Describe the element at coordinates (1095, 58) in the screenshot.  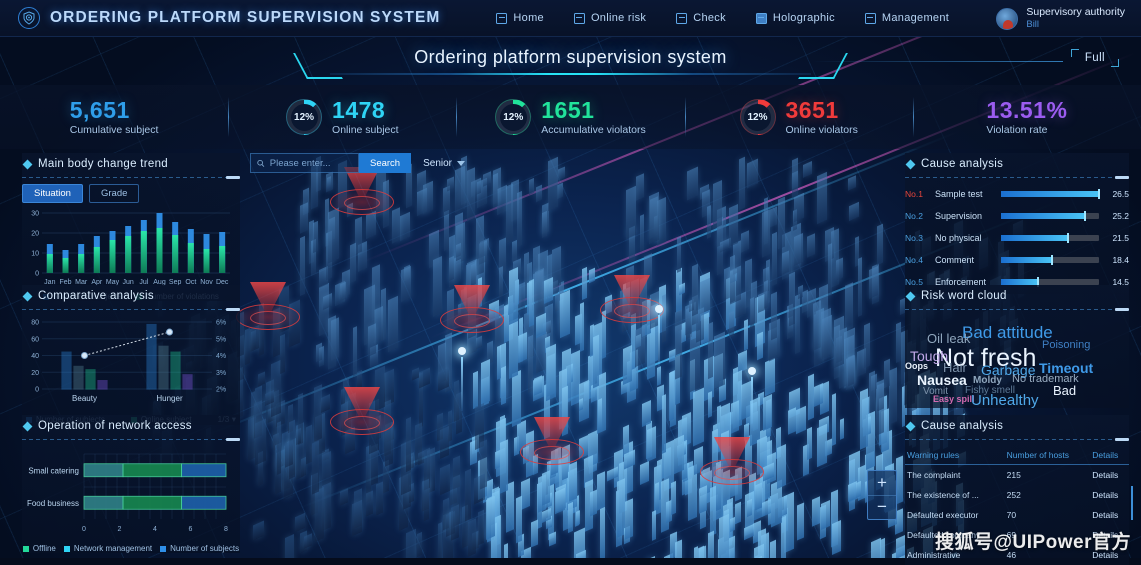
I see `fullscreen-button: Full` at that location.